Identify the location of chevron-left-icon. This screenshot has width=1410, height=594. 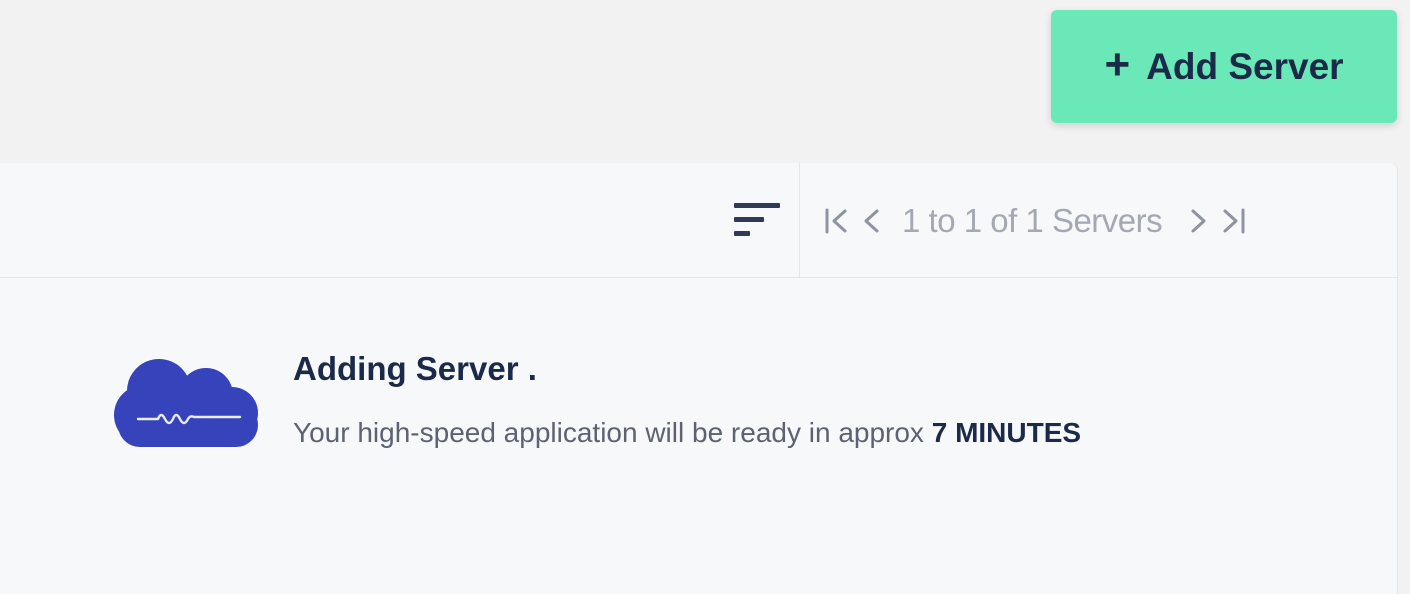
(871, 221).